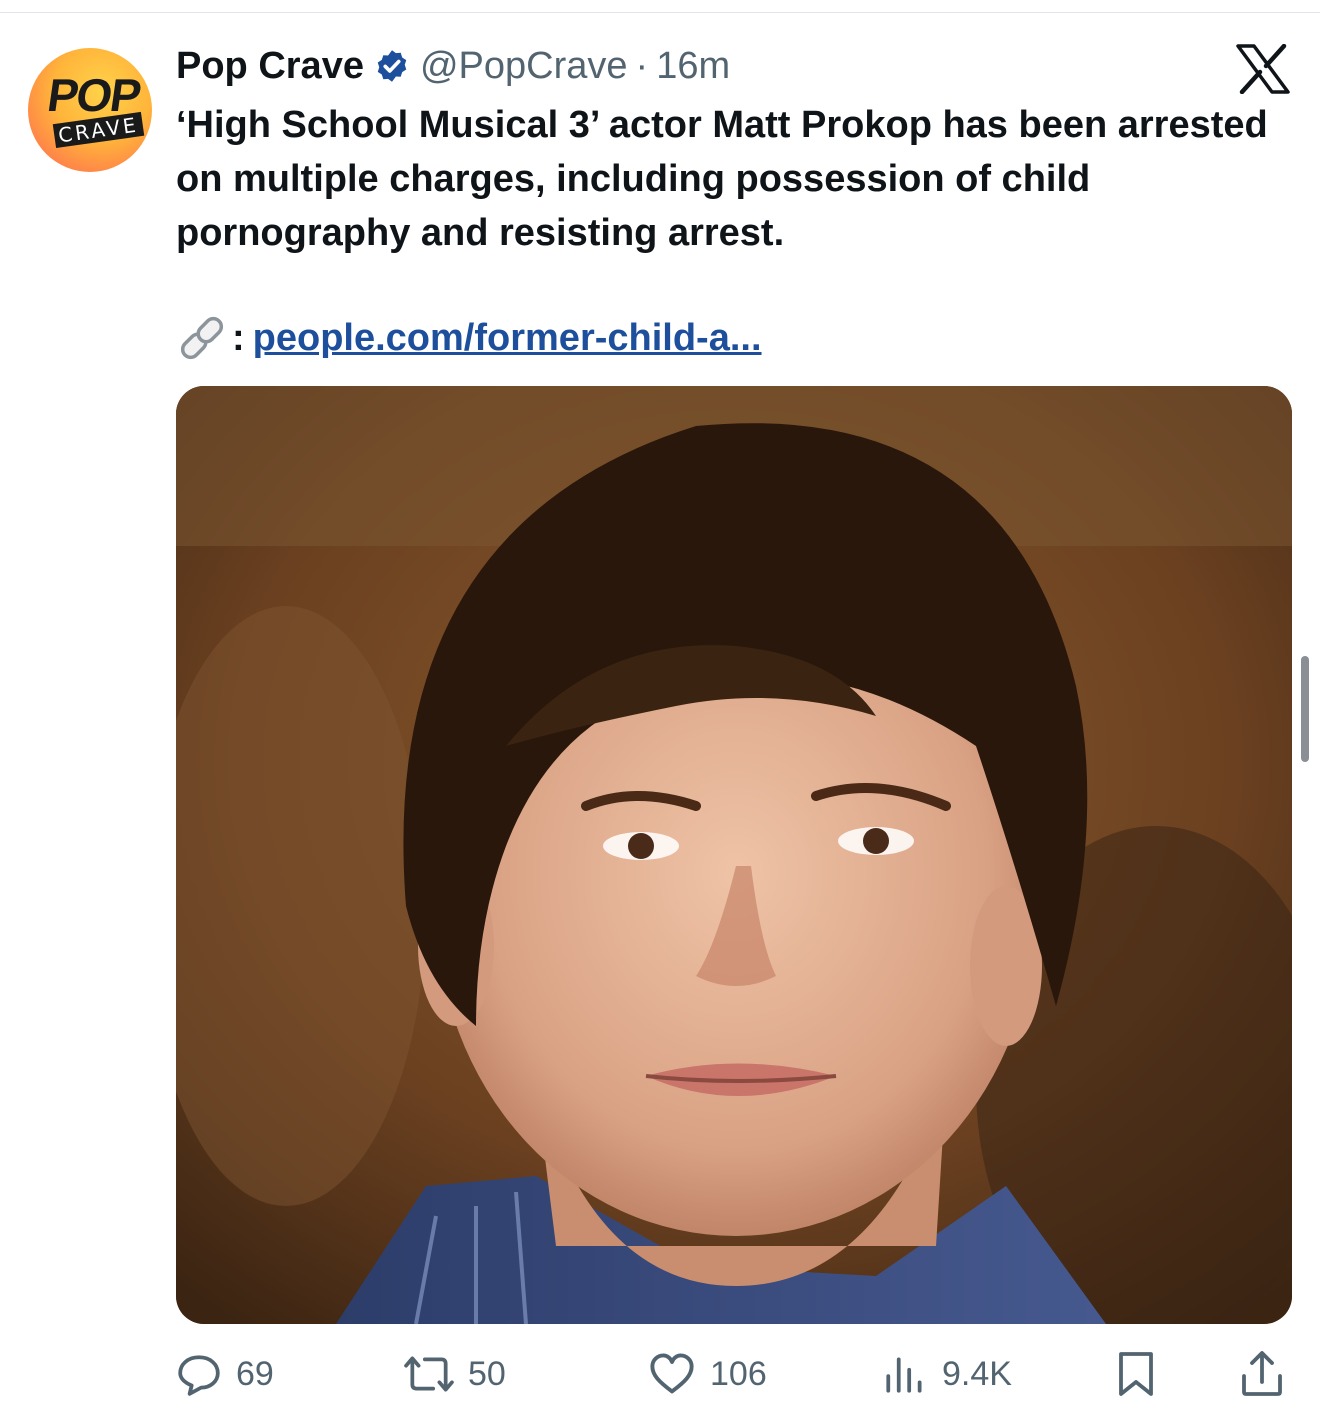  I want to click on action-bar: 69 50 106 9.4K, so click(734, 1374).